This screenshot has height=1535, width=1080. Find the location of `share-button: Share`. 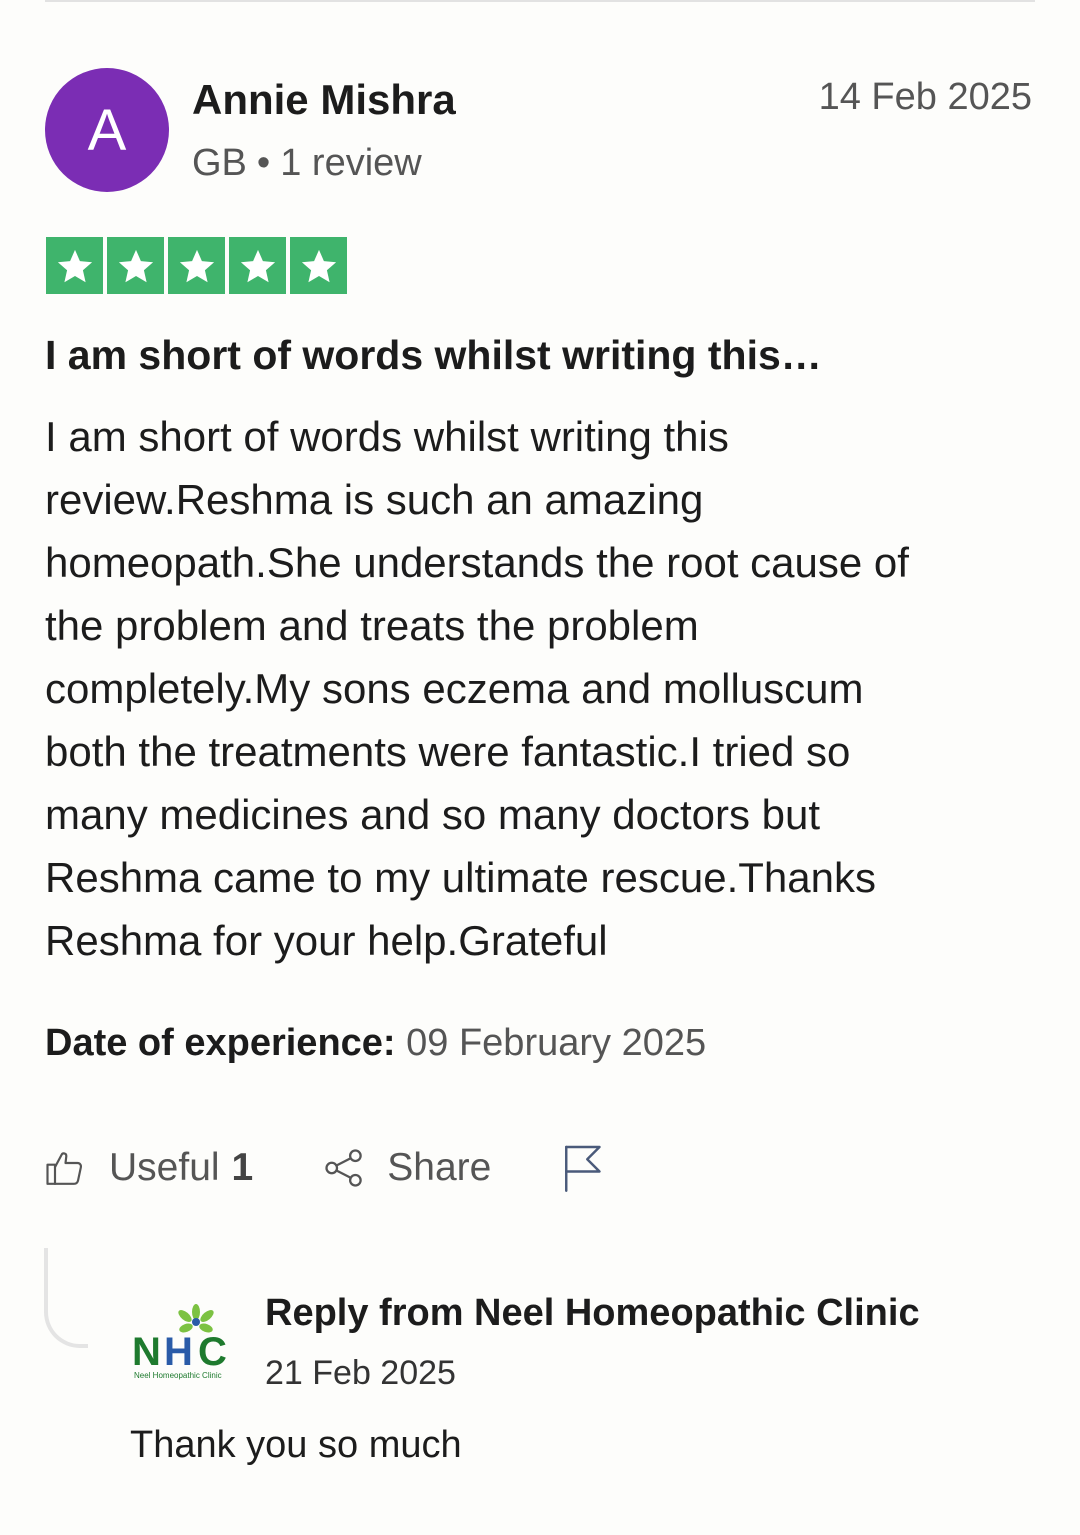

share-button: Share is located at coordinates (407, 1168).